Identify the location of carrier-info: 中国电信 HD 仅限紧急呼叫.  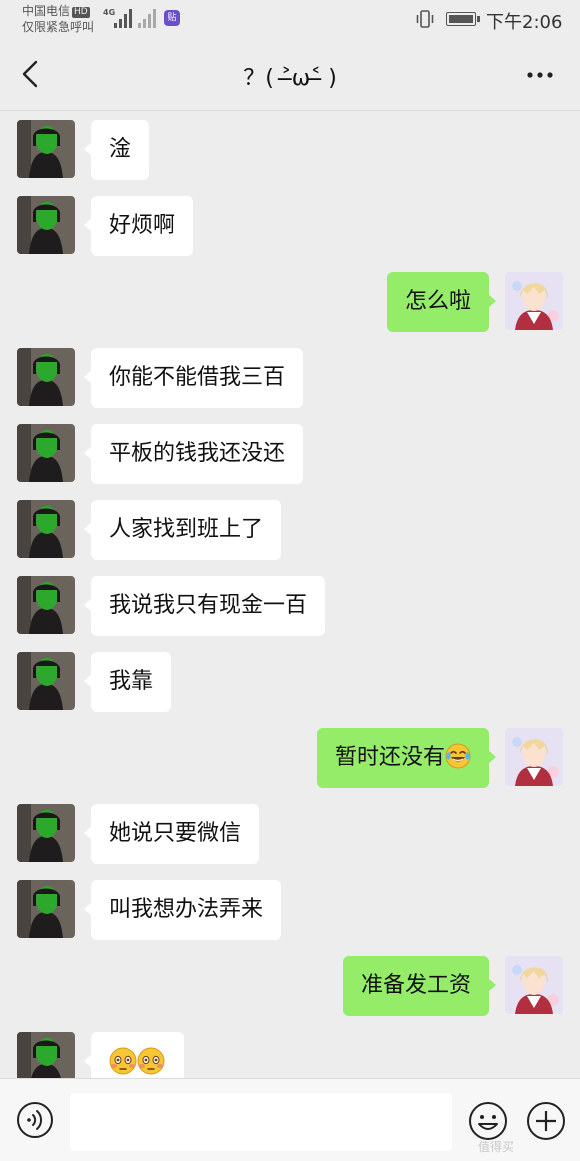
(58, 19).